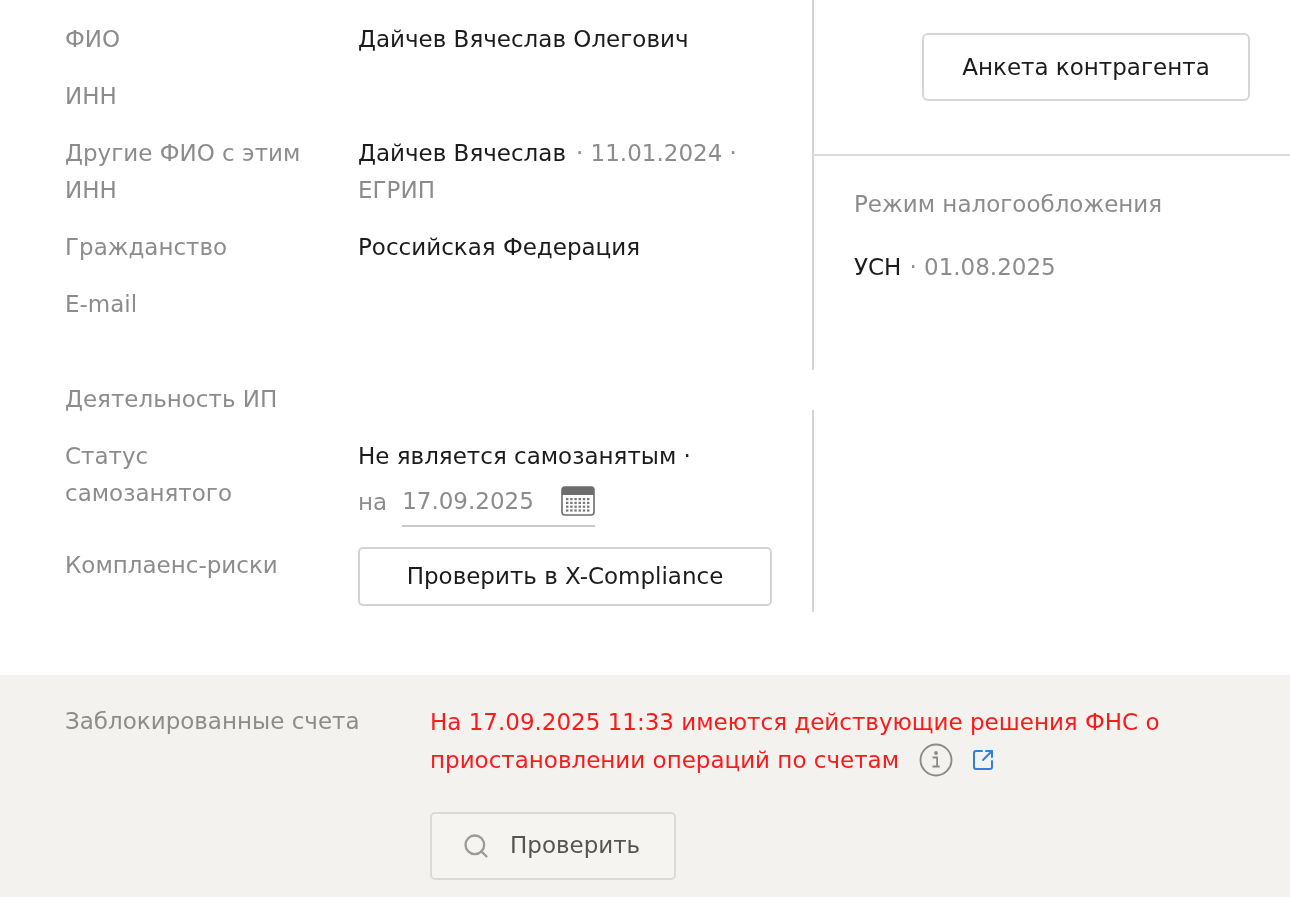 This screenshot has width=1290, height=897. What do you see at coordinates (172, 399) in the screenshot?
I see `field-label: Деятельность ИП` at bounding box center [172, 399].